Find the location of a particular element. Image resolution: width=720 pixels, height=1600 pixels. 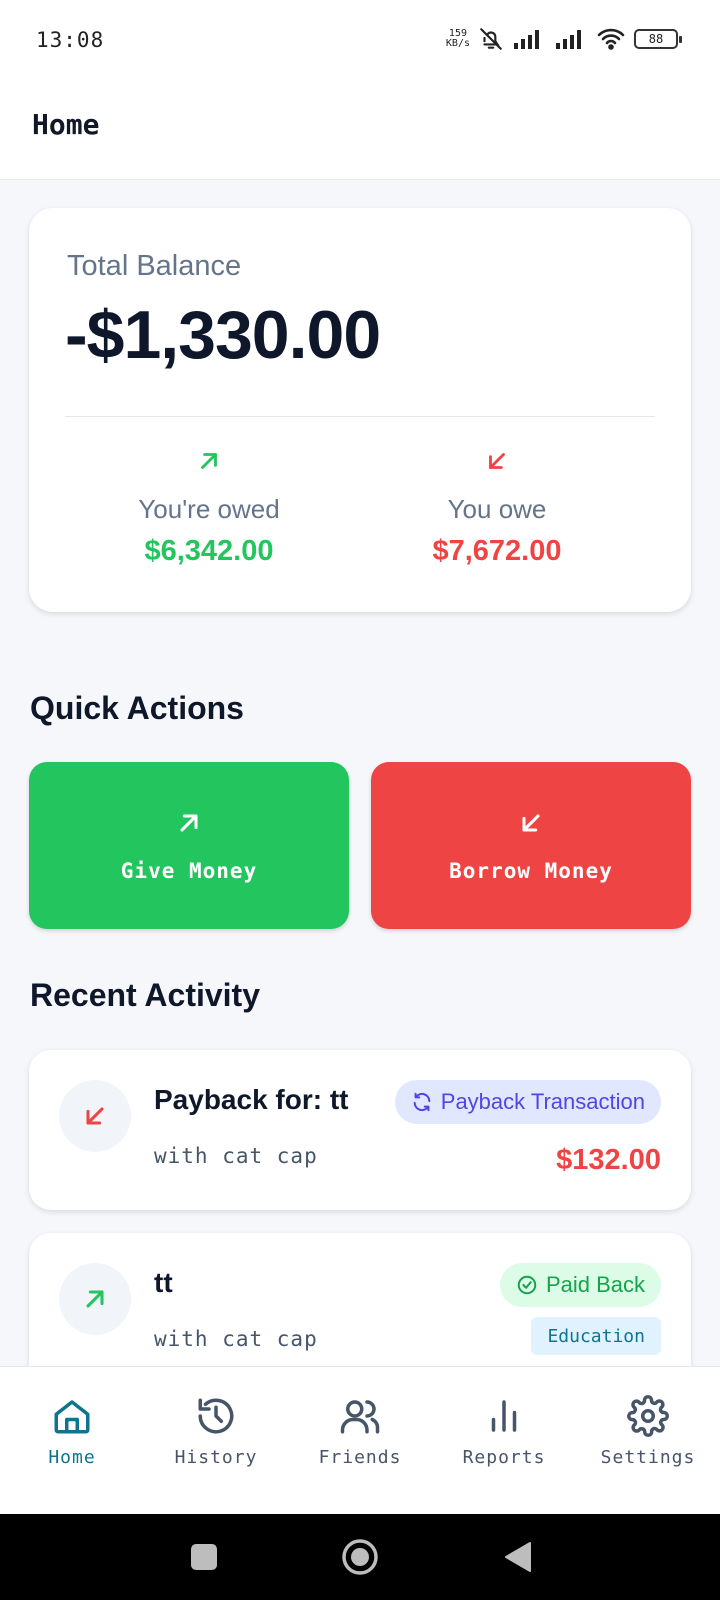

battery-level: 88 is located at coordinates (656, 39).